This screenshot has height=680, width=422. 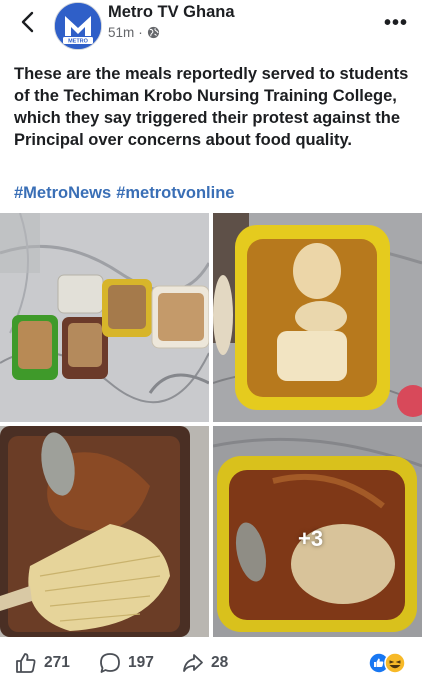 What do you see at coordinates (110, 663) in the screenshot?
I see `comment-bubble-icon` at bounding box center [110, 663].